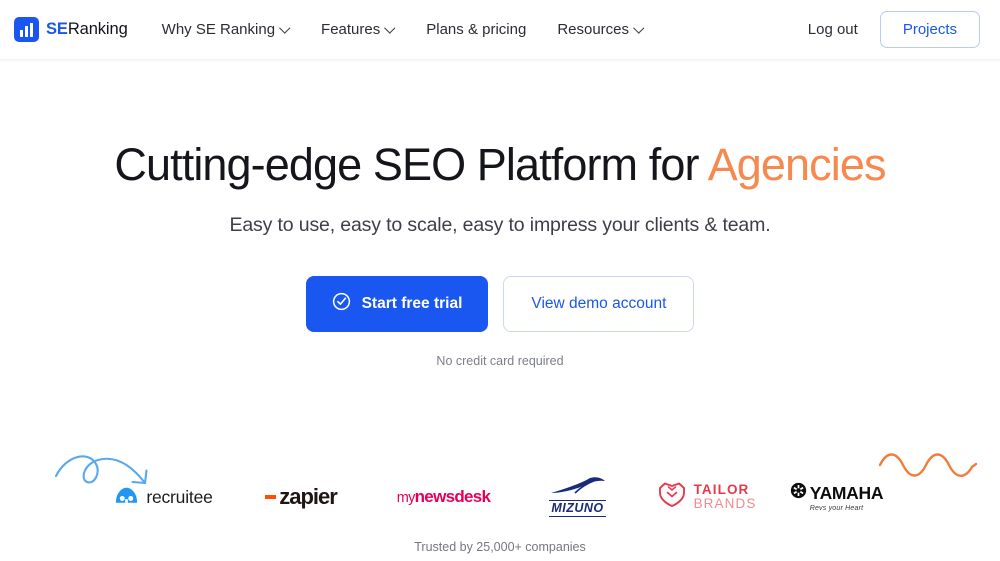  What do you see at coordinates (577, 508) in the screenshot?
I see `mizuno-label: MIZUNO` at bounding box center [577, 508].